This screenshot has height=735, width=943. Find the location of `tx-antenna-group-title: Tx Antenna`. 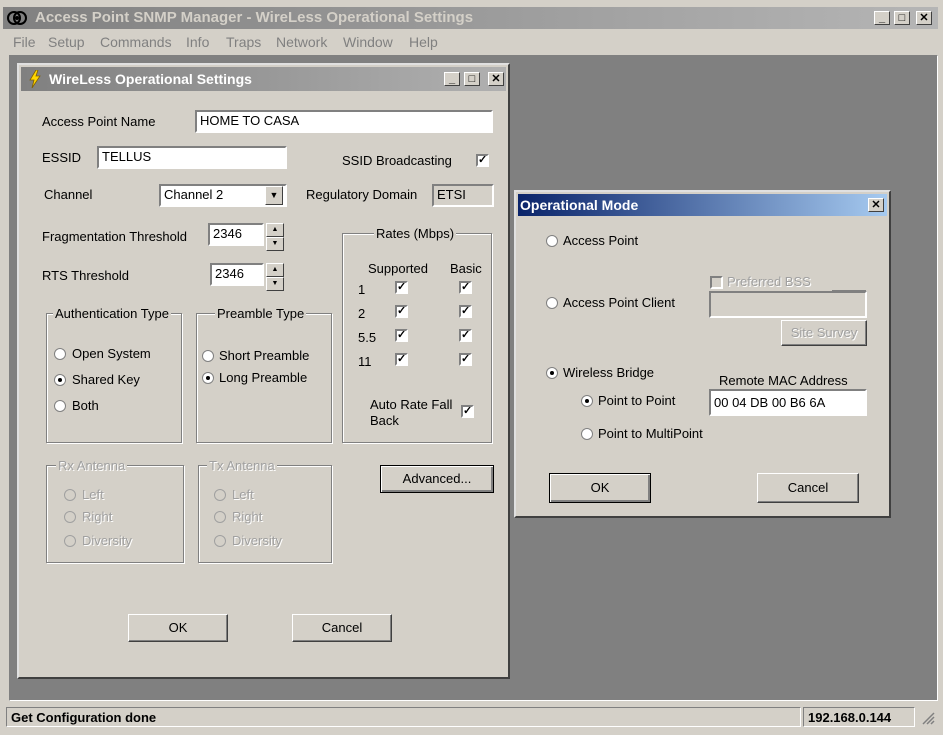

tx-antenna-group-title: Tx Antenna is located at coordinates (242, 465).